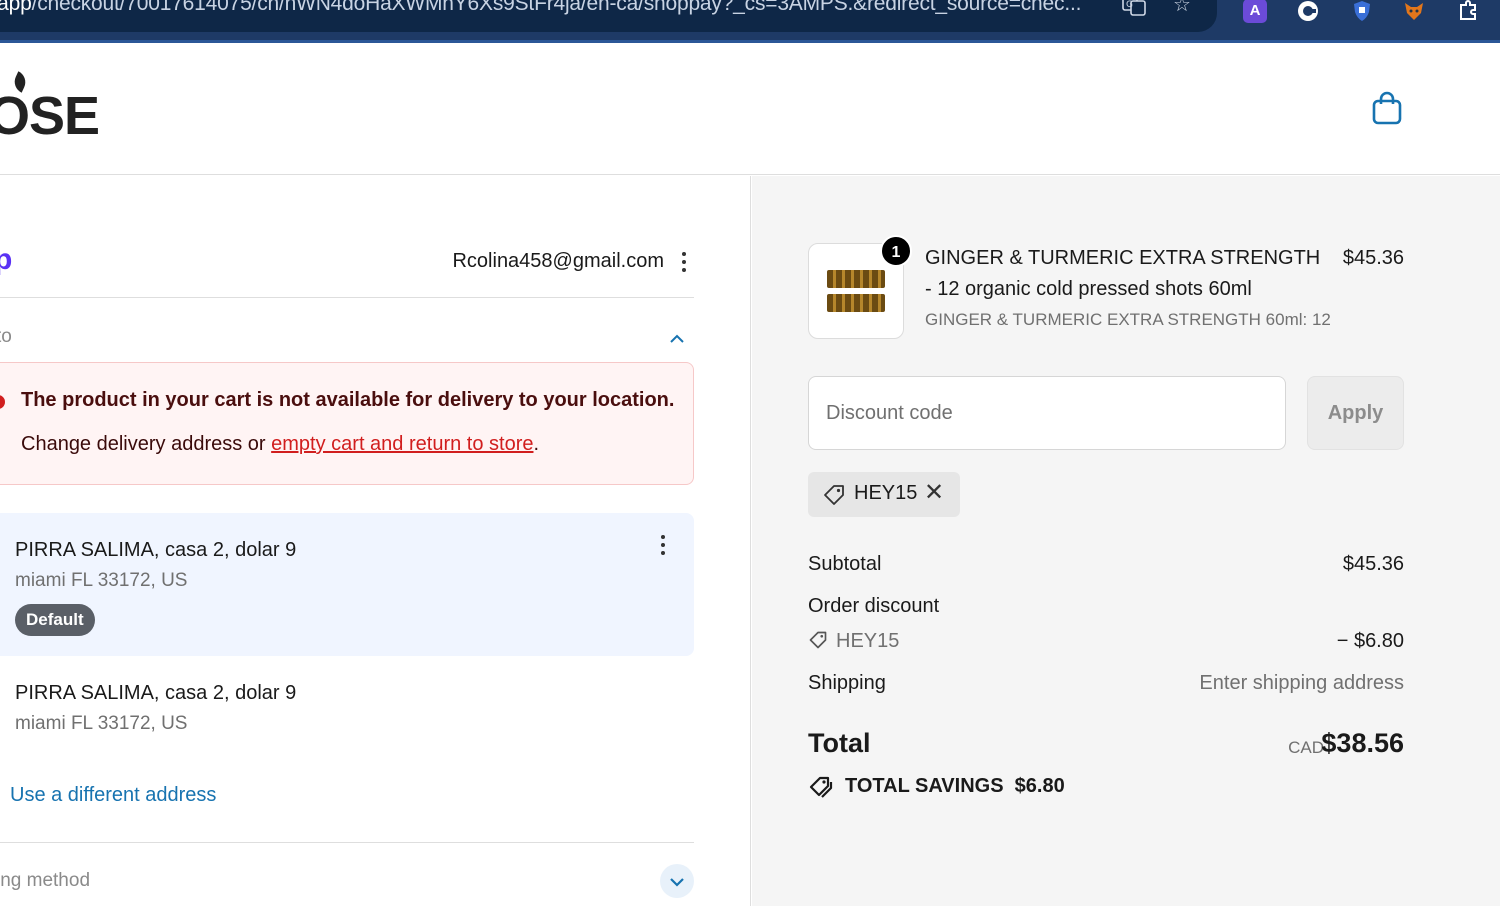 This screenshot has width=1500, height=906. I want to click on expand-shipping-method-button, so click(677, 881).